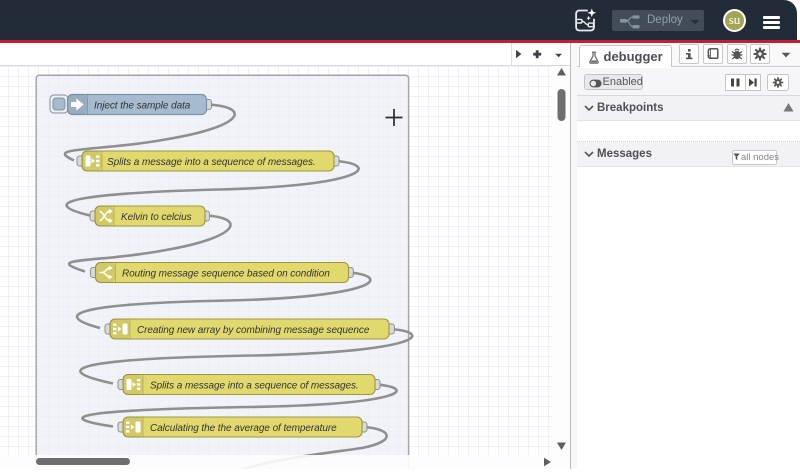 This screenshot has height=474, width=800. Describe the element at coordinates (156, 217) in the screenshot. I see `svg-text: Kelvin to celcius` at that location.